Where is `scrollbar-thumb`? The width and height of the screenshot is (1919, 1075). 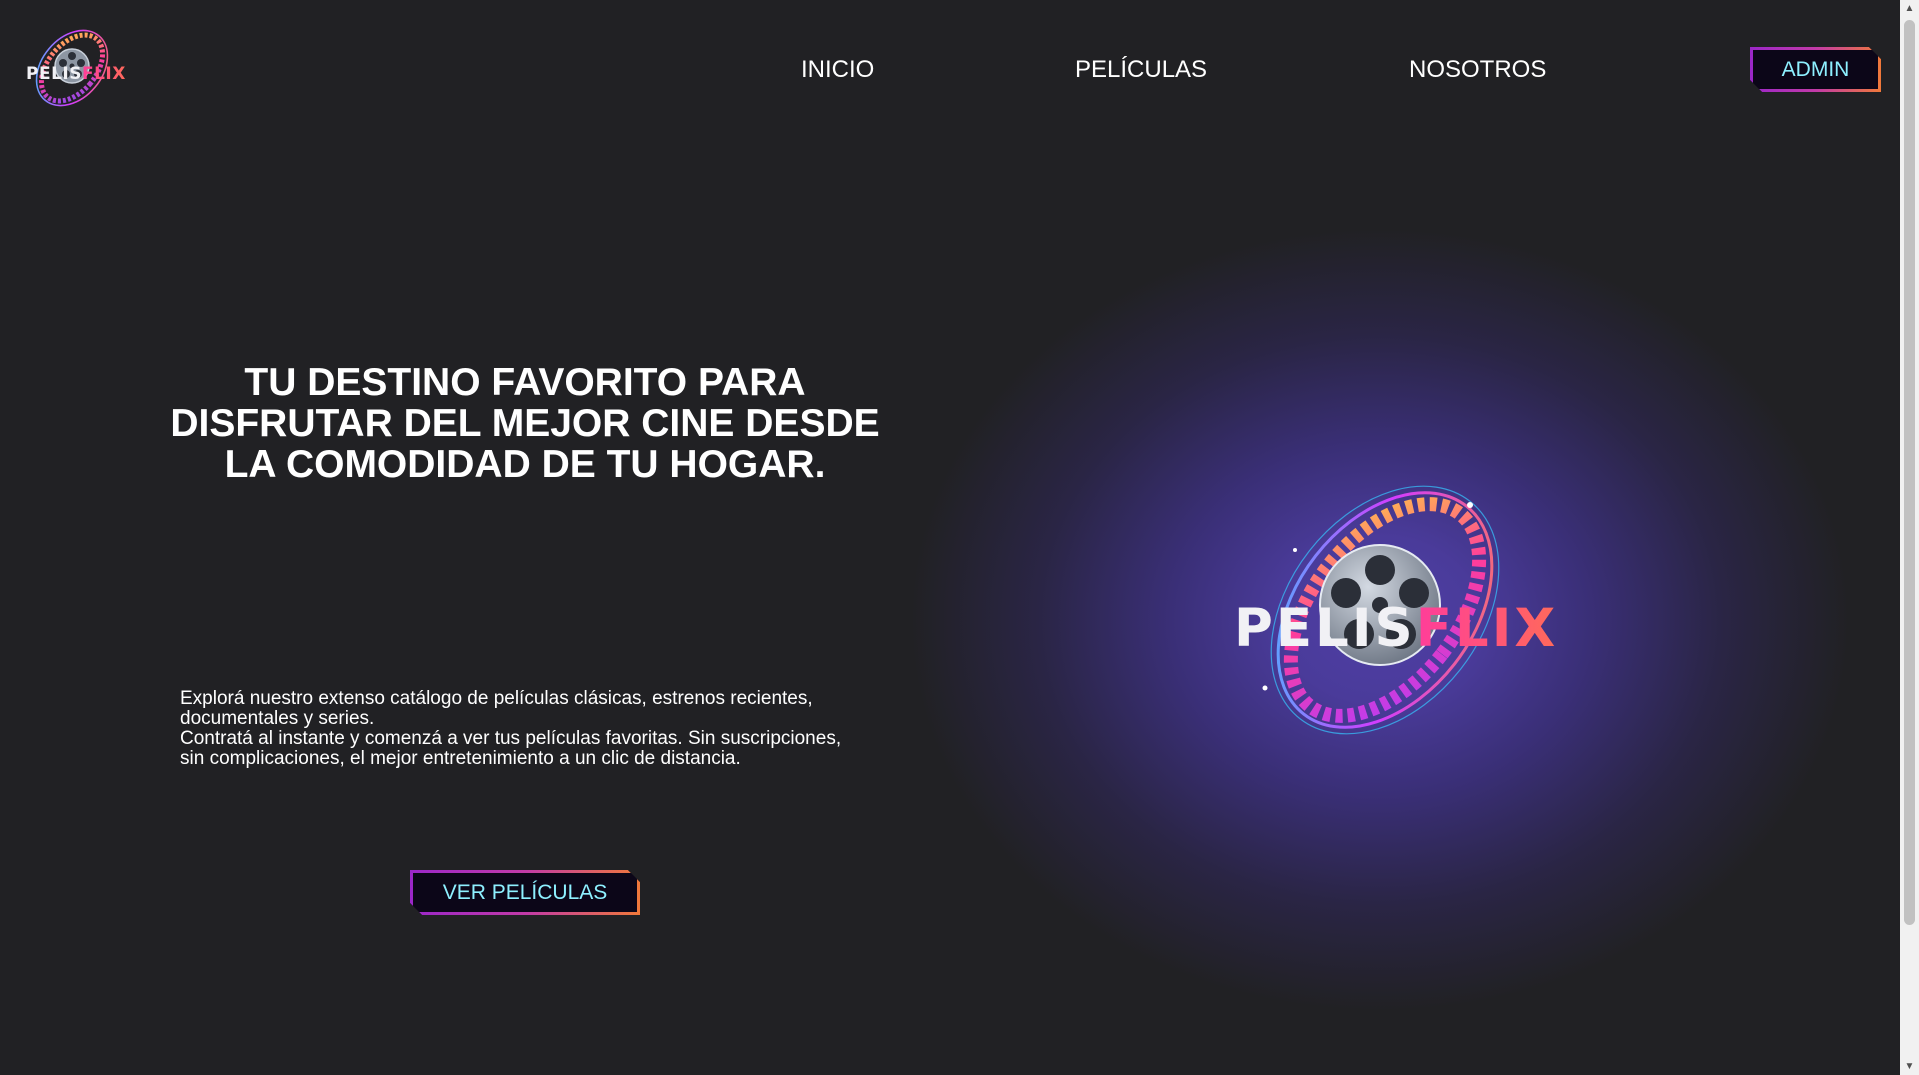
scrollbar-thumb is located at coordinates (1909, 472).